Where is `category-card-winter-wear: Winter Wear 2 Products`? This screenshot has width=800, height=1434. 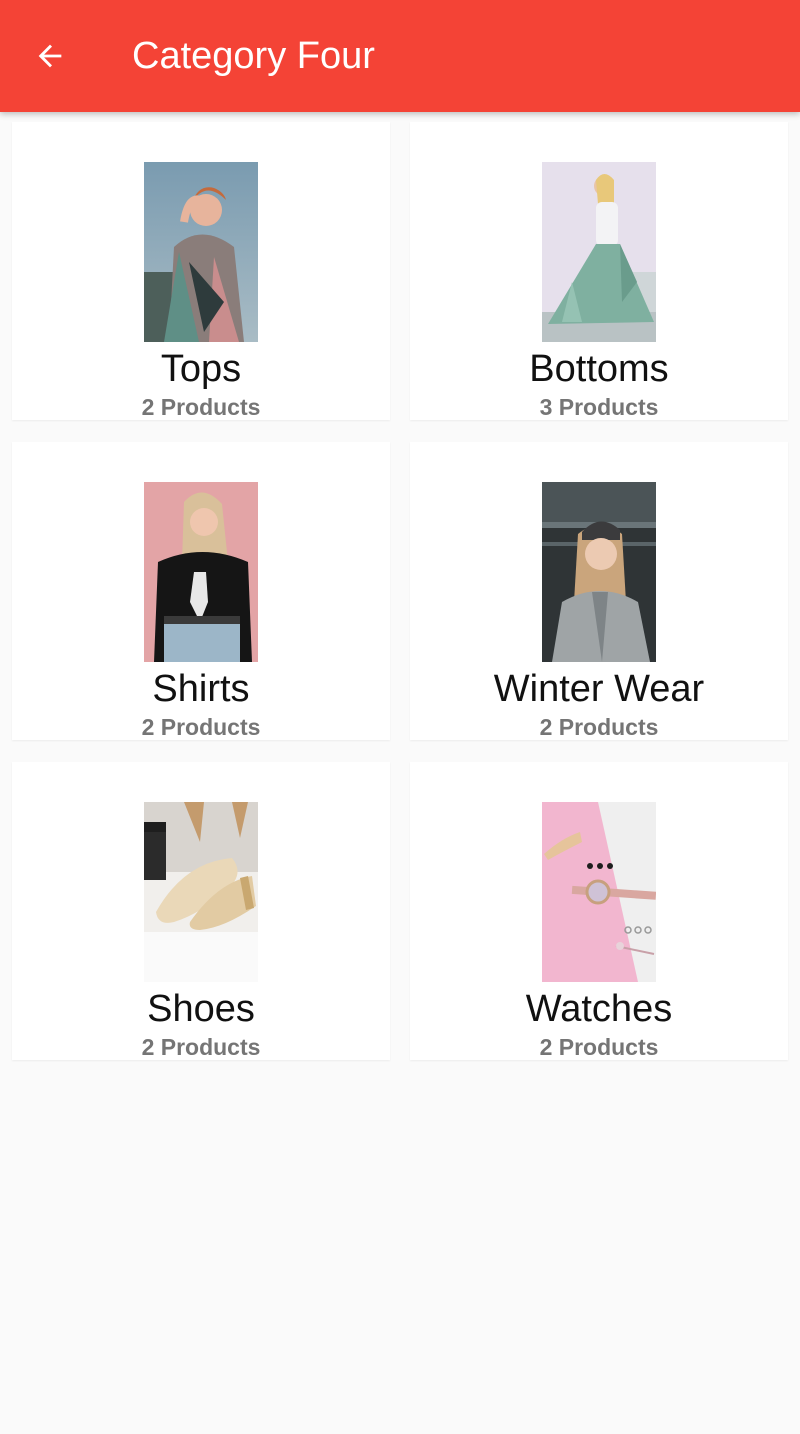 category-card-winter-wear: Winter Wear 2 Products is located at coordinates (599, 591).